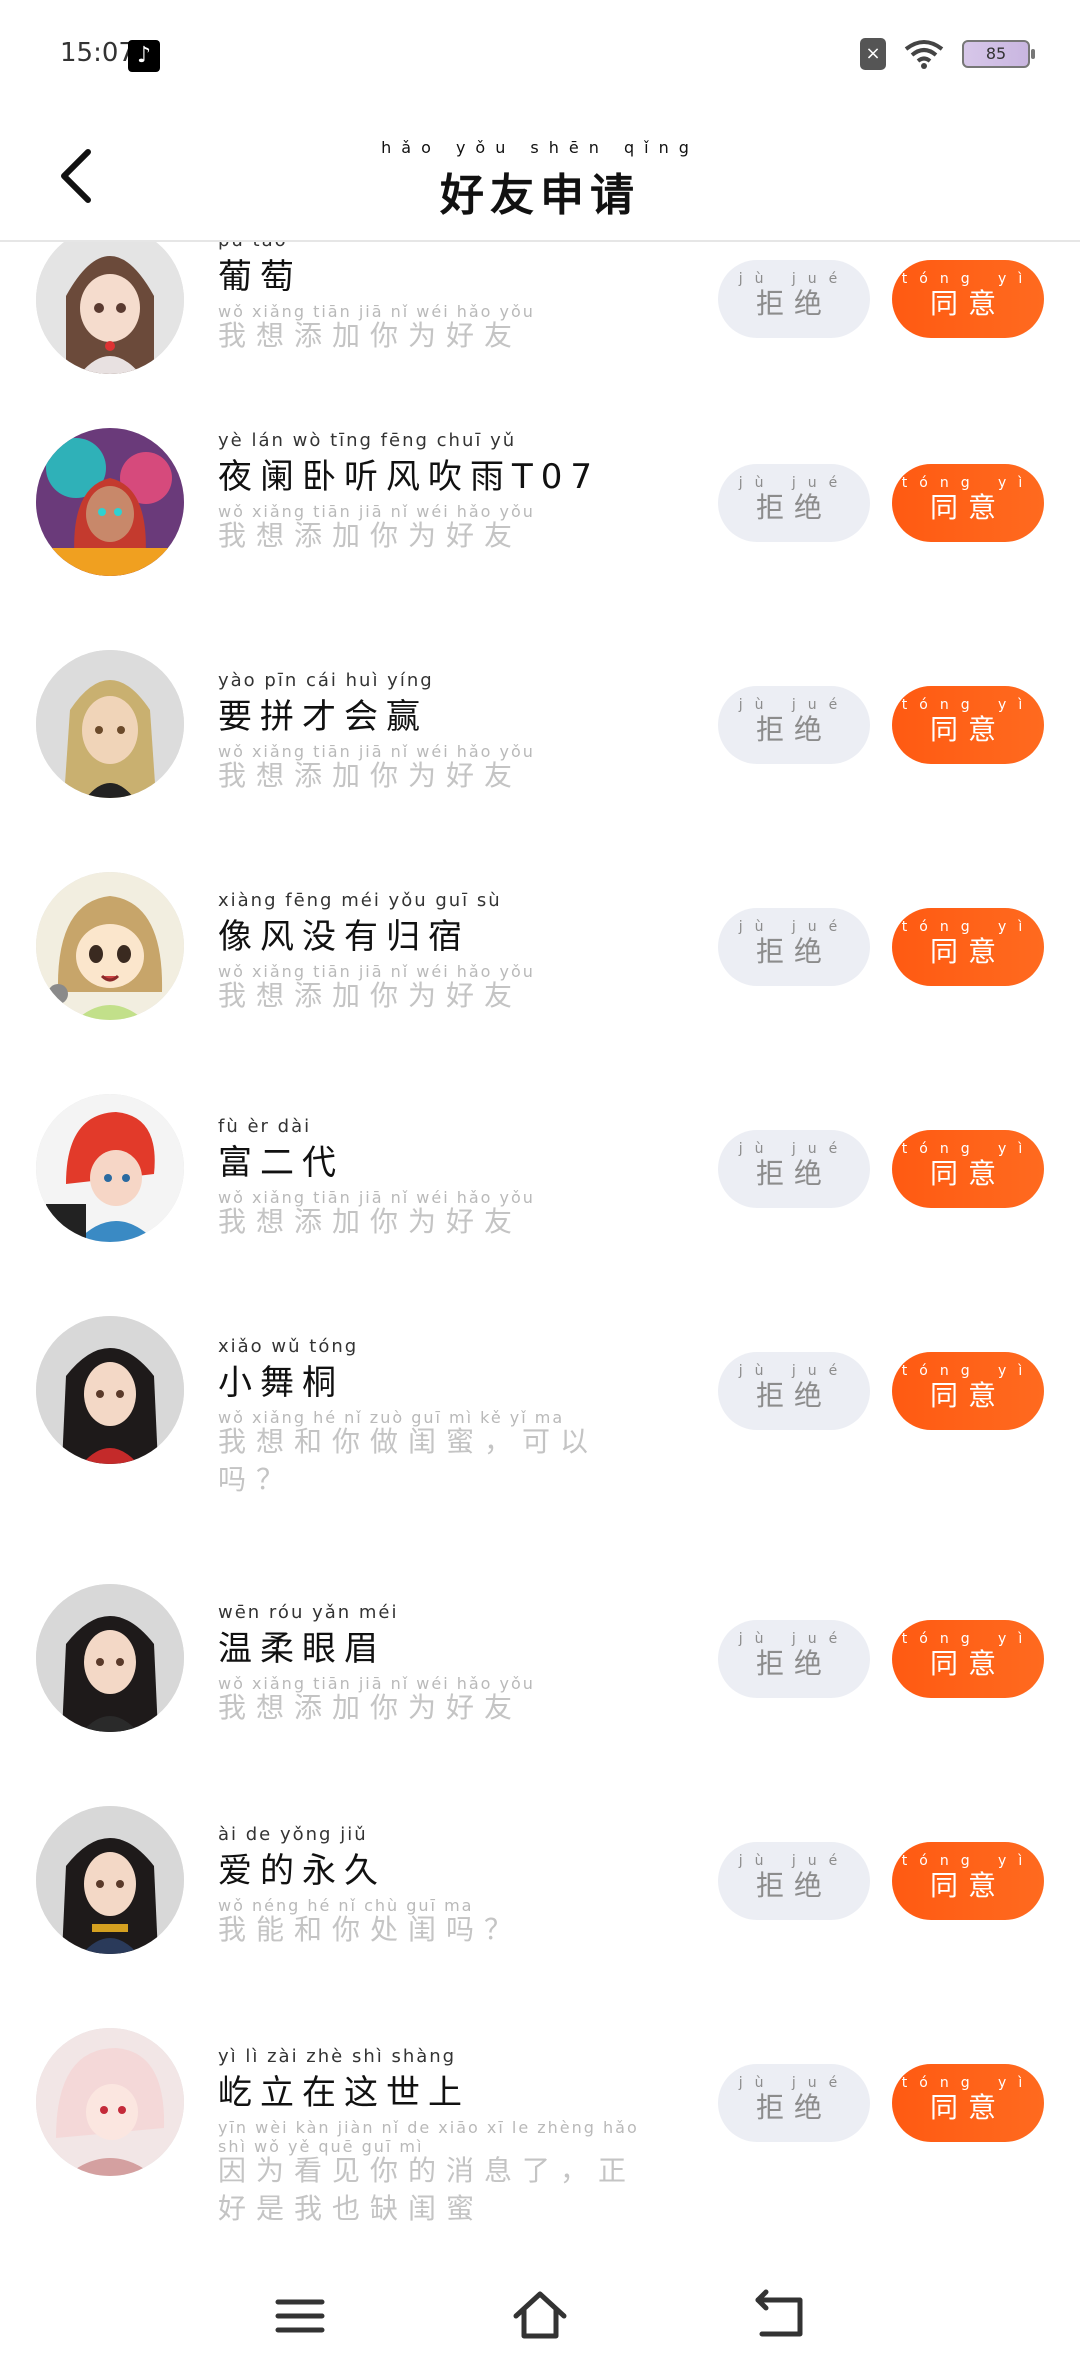 Image resolution: width=1080 pixels, height=2376 pixels. What do you see at coordinates (260, 277) in the screenshot?
I see `requester-name: 葡萄` at bounding box center [260, 277].